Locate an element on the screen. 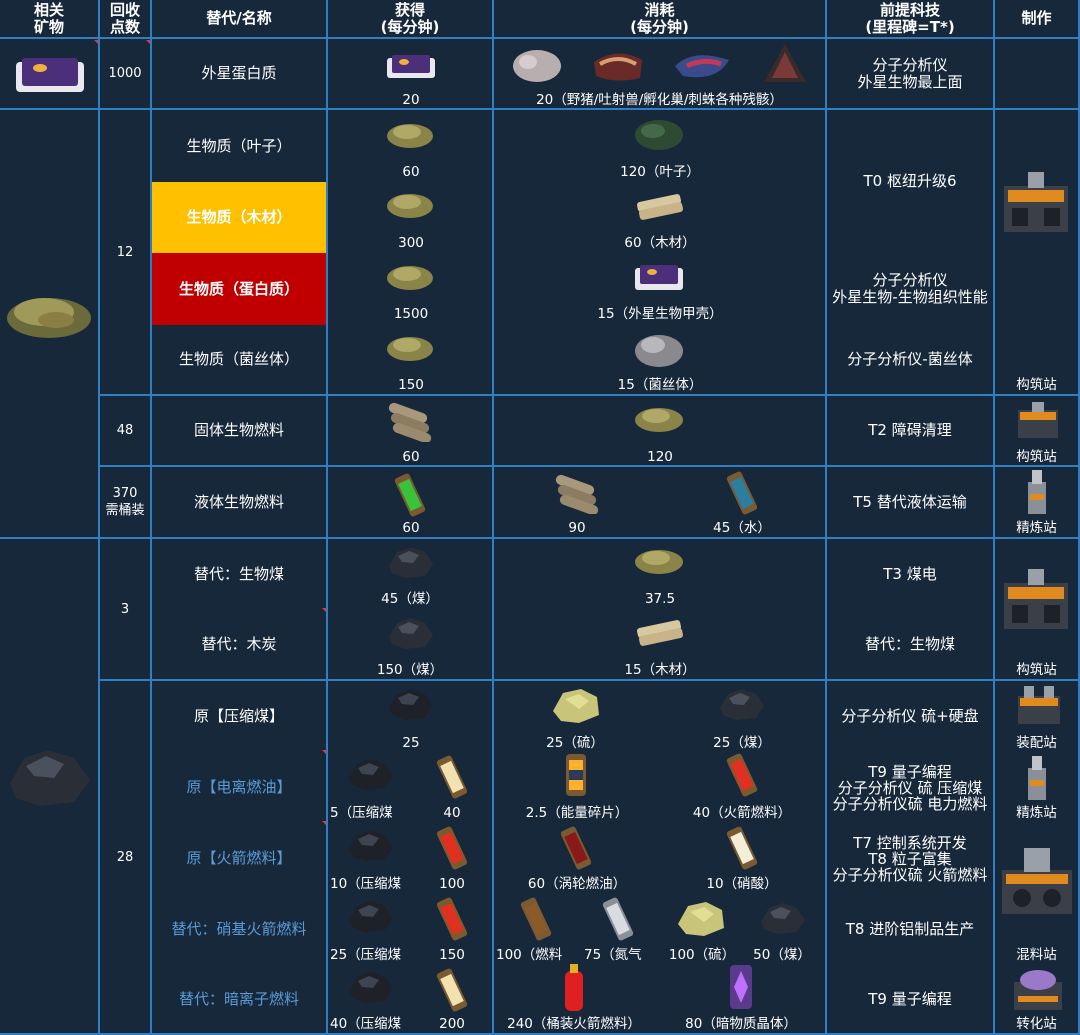 Image resolution: width=1080 pixels, height=1035 pixels. dark-matter-crystal-icon is located at coordinates (741, 987).